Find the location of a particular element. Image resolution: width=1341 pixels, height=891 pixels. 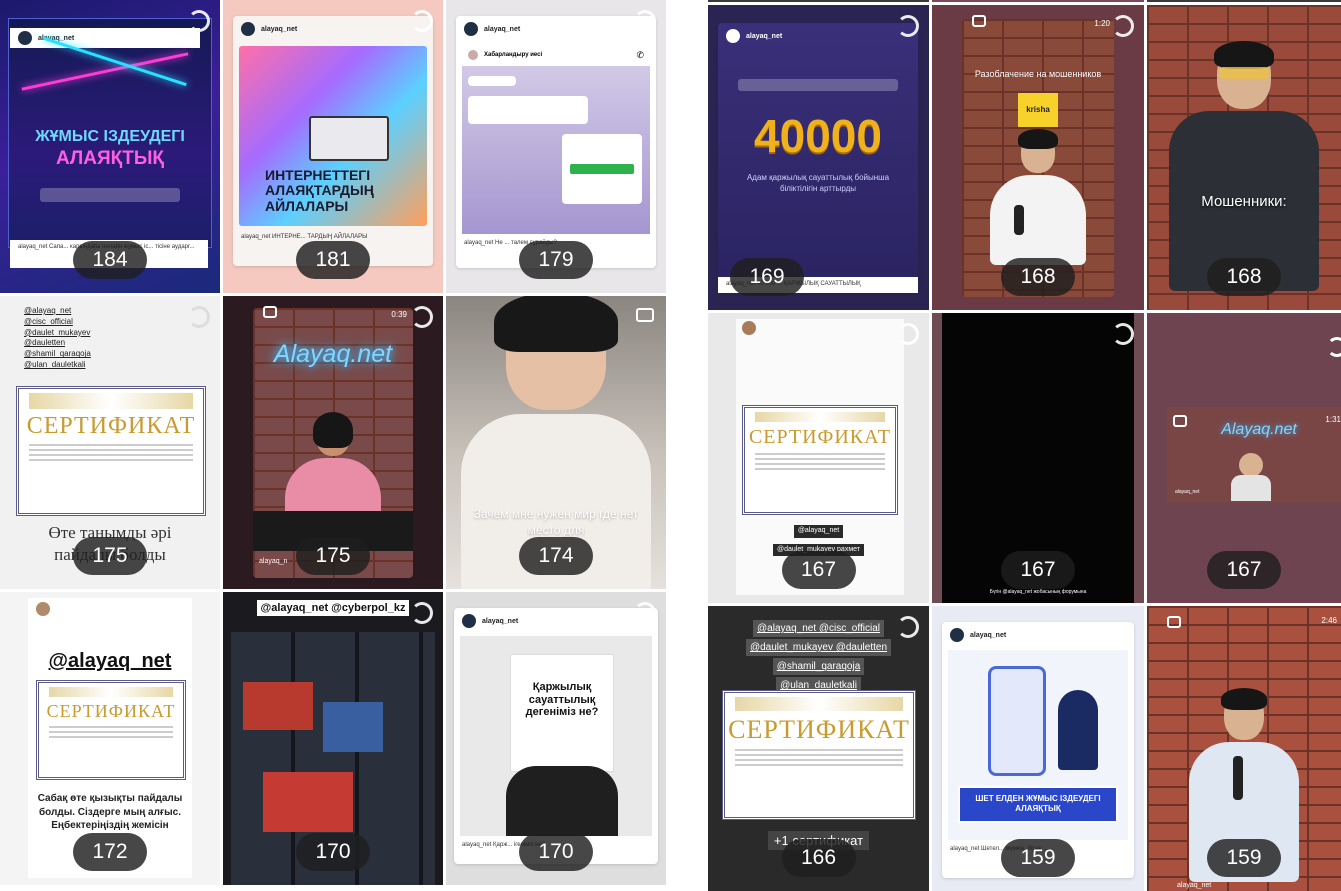

thief-figure is located at coordinates (1078, 730).